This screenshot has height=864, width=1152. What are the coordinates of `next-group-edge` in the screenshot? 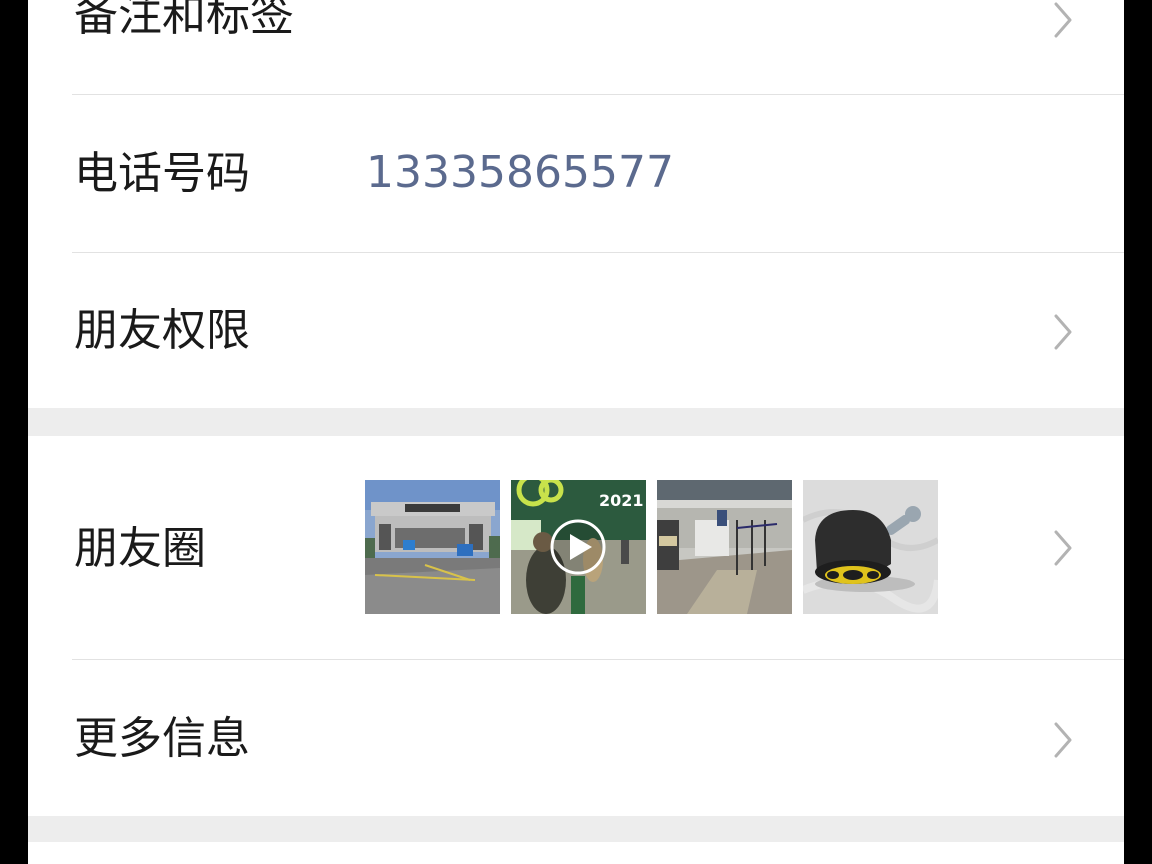 It's located at (576, 853).